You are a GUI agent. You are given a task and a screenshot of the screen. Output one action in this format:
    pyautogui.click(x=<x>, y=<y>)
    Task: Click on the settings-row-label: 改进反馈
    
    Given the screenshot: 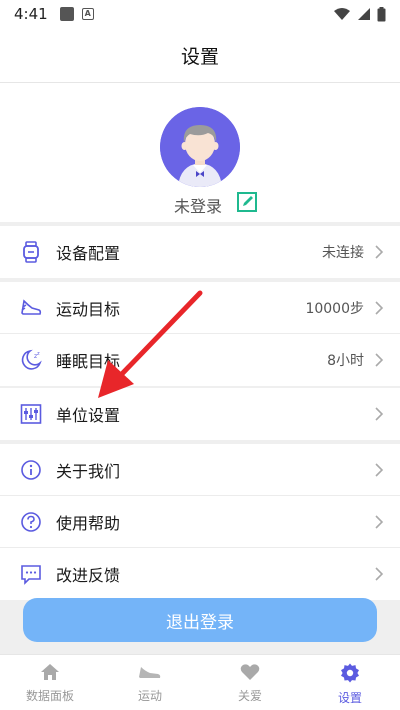 What is the action you would take?
    pyautogui.click(x=88, y=575)
    